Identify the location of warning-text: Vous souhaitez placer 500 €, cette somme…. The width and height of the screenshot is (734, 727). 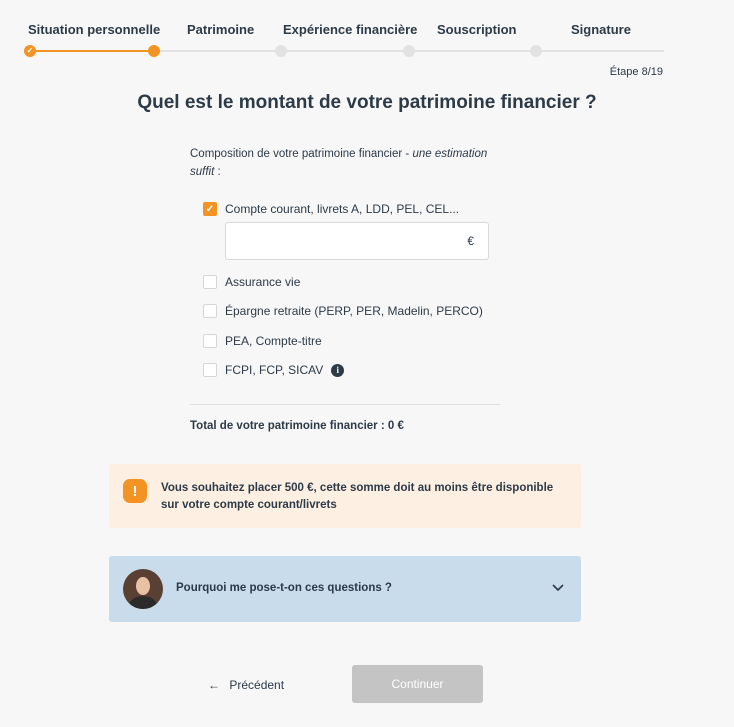
(357, 496).